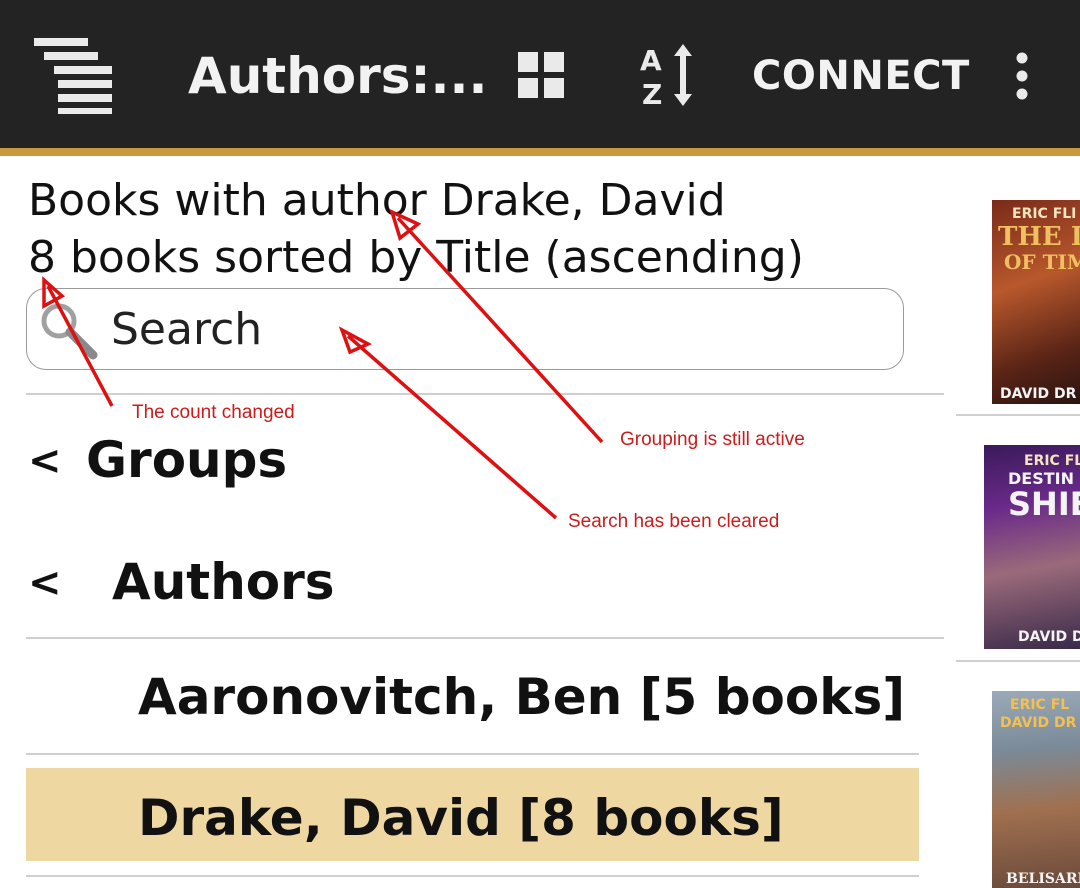 The image size is (1080, 888). Describe the element at coordinates (712, 439) in the screenshot. I see `annotation-grouping-active: Grouping is still active` at that location.